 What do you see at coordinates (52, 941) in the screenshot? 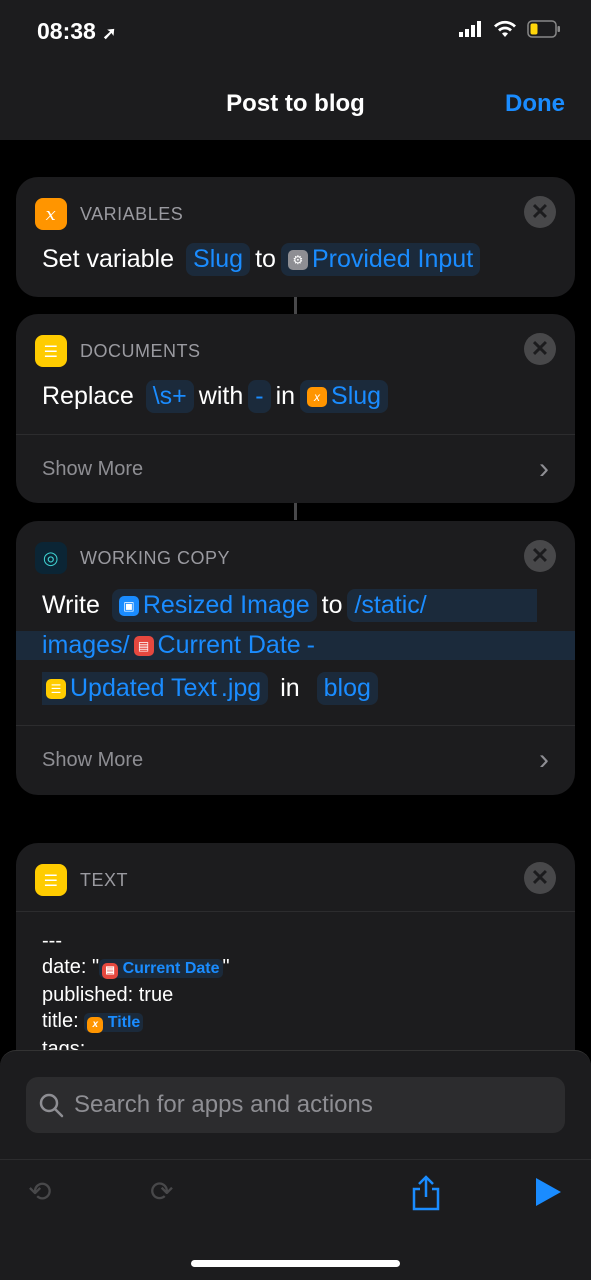
I see `text-line: ---` at bounding box center [52, 941].